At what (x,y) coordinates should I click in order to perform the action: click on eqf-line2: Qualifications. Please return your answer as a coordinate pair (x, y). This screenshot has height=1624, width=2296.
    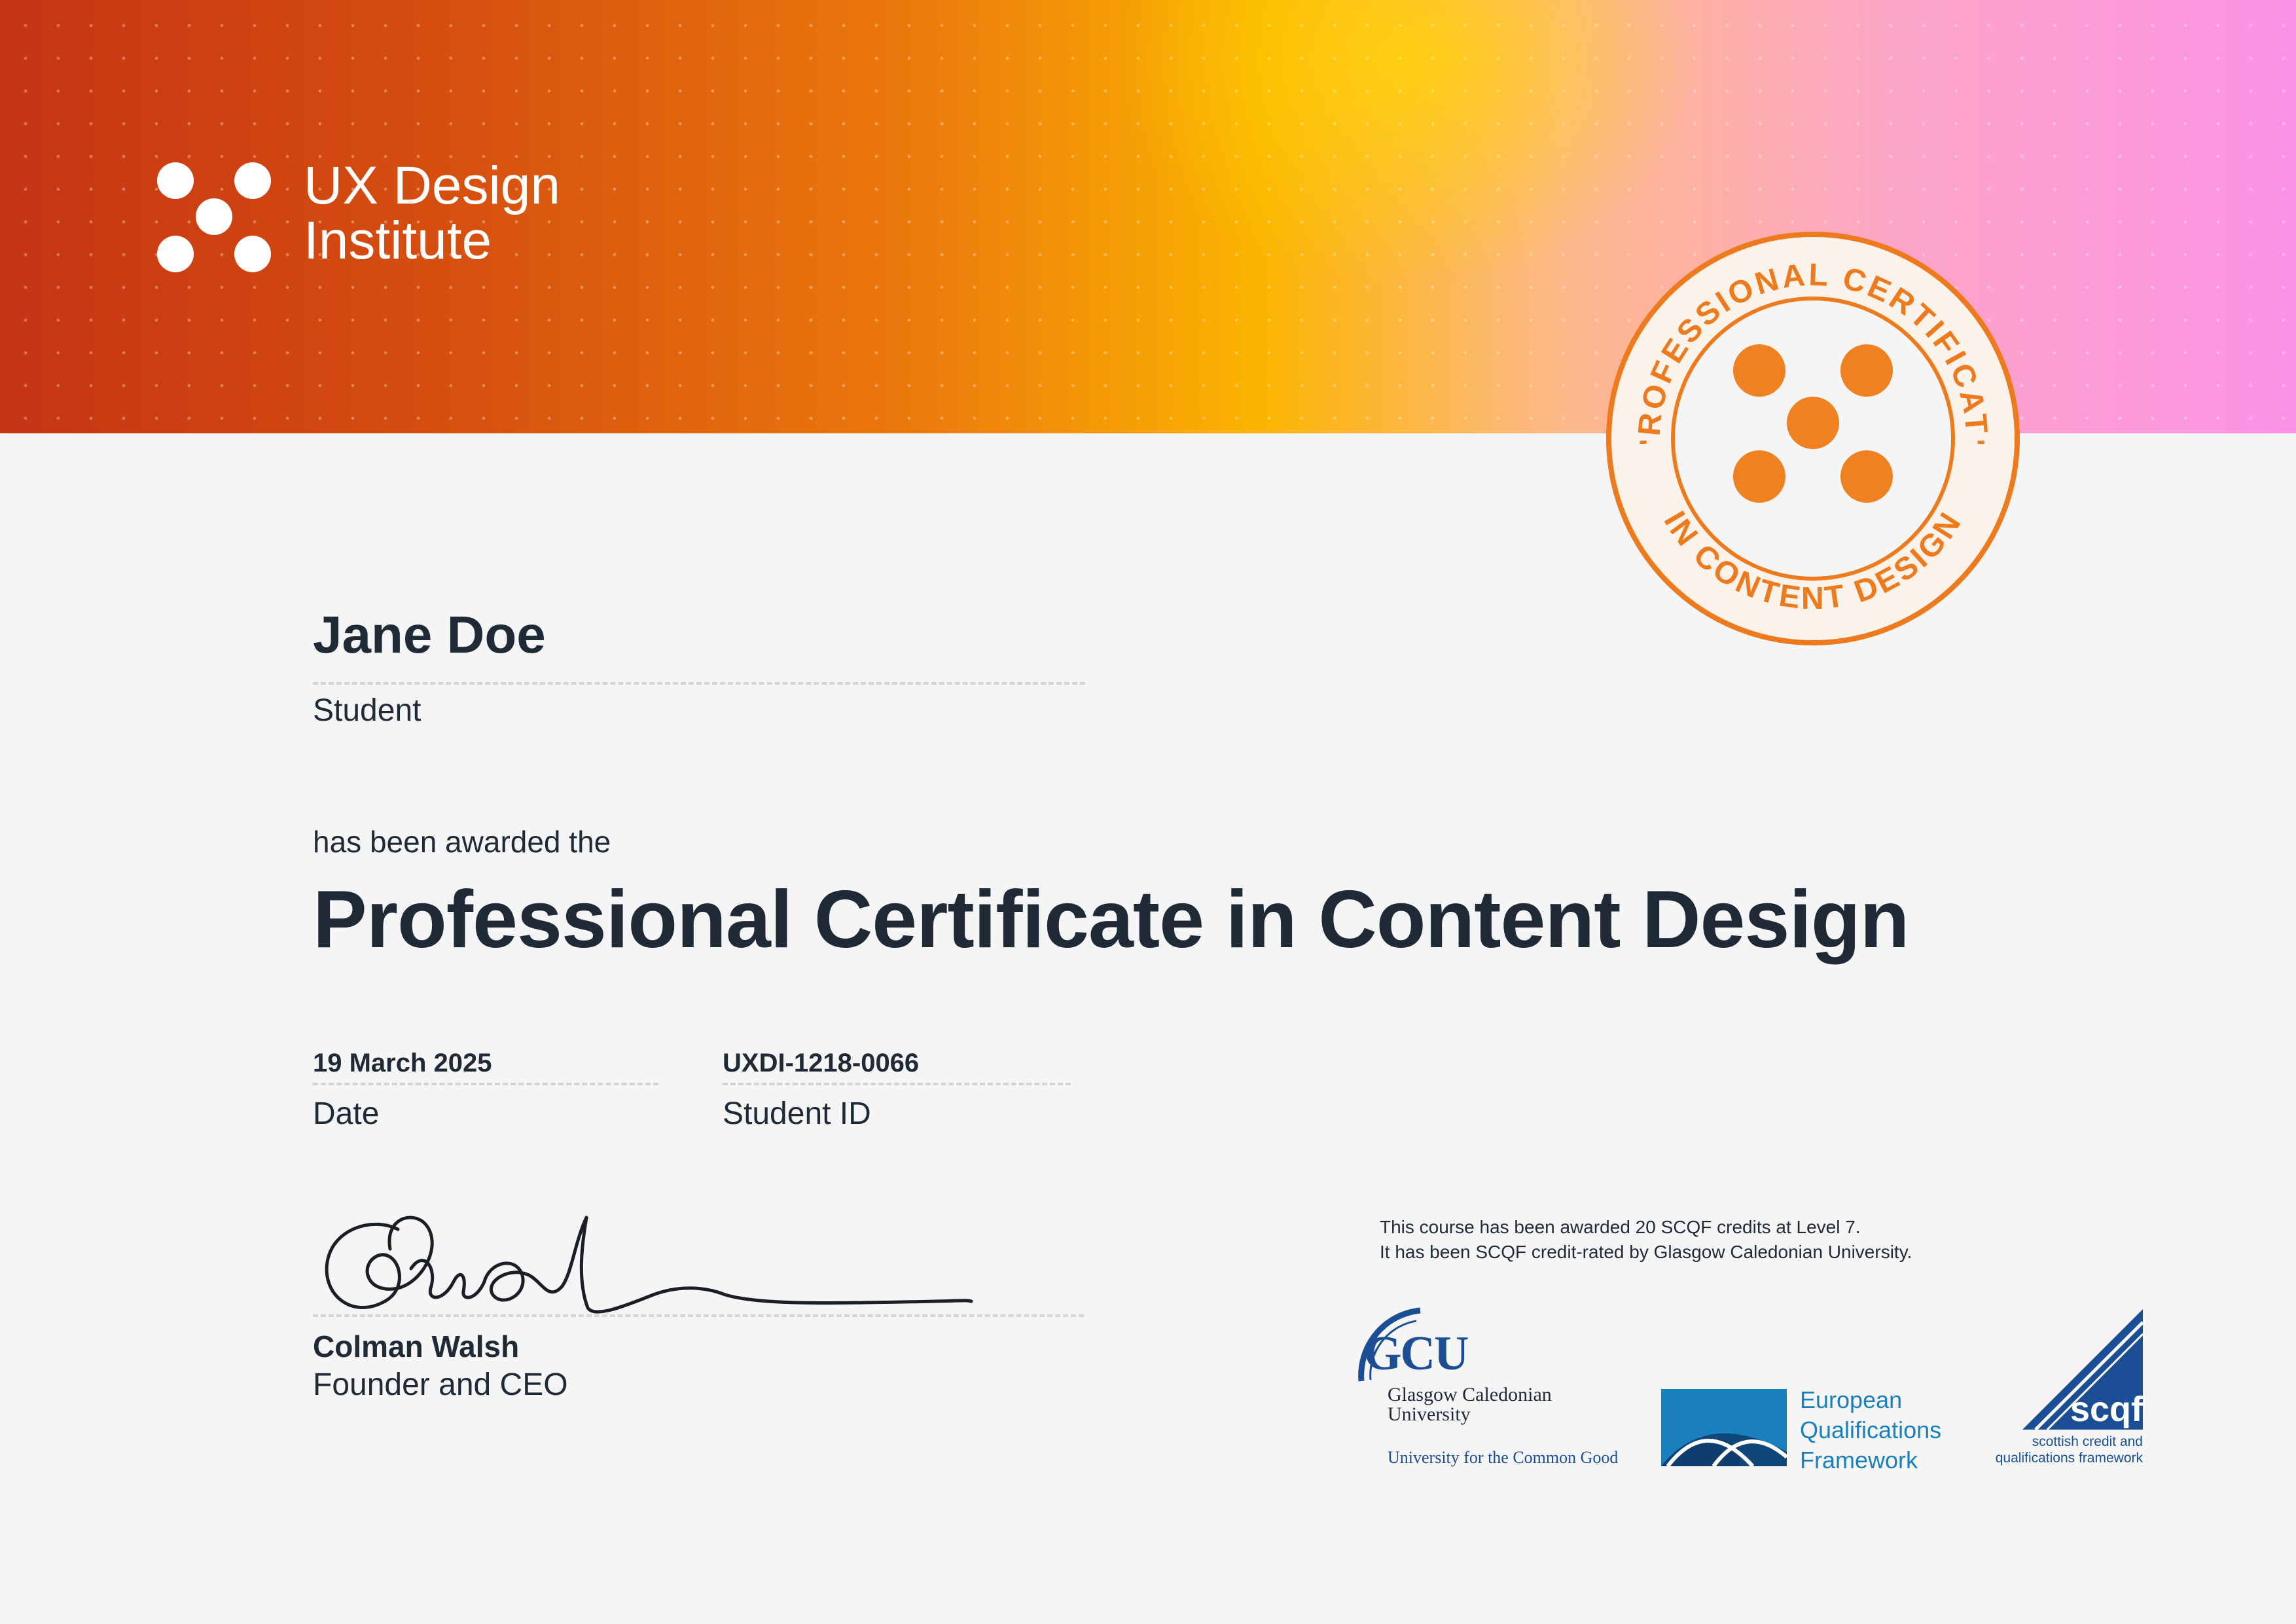
    Looking at the image, I should click on (1871, 1430).